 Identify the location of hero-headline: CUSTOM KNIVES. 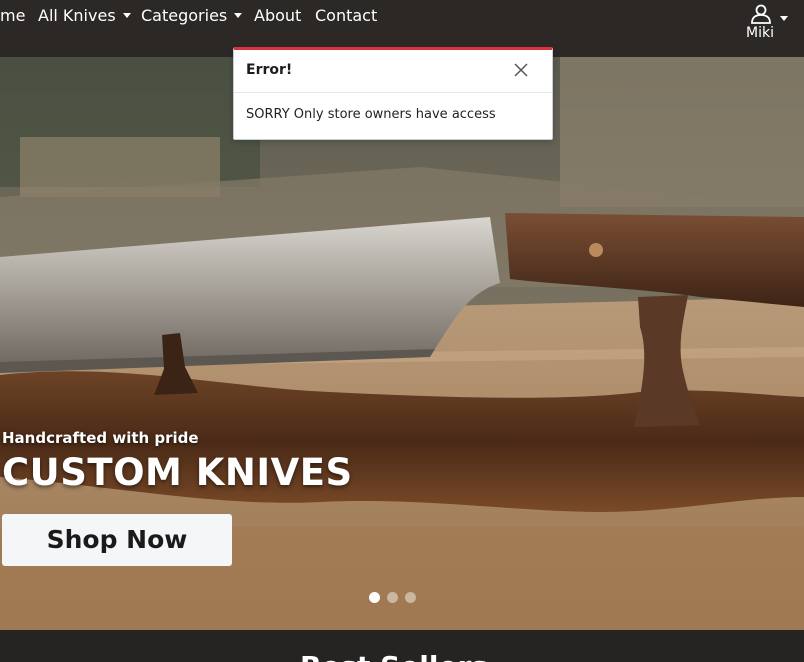
(177, 472).